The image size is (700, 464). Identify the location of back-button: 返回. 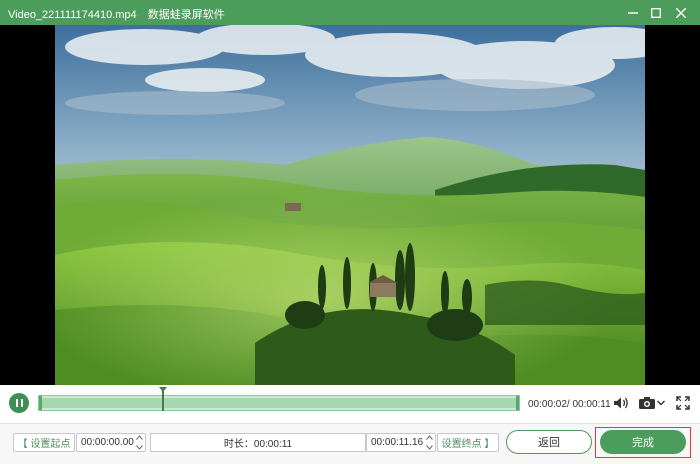
(549, 442).